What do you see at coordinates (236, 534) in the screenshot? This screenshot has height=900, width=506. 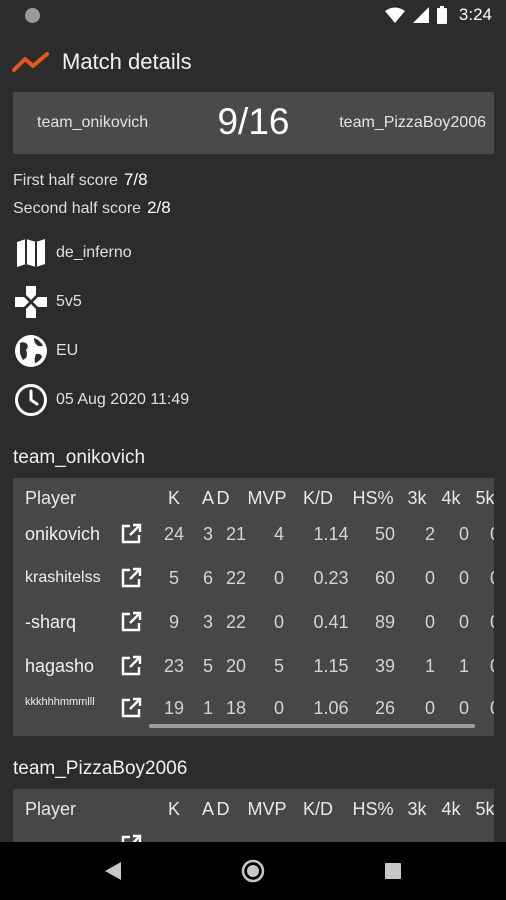 I see `stat-d: 21` at bounding box center [236, 534].